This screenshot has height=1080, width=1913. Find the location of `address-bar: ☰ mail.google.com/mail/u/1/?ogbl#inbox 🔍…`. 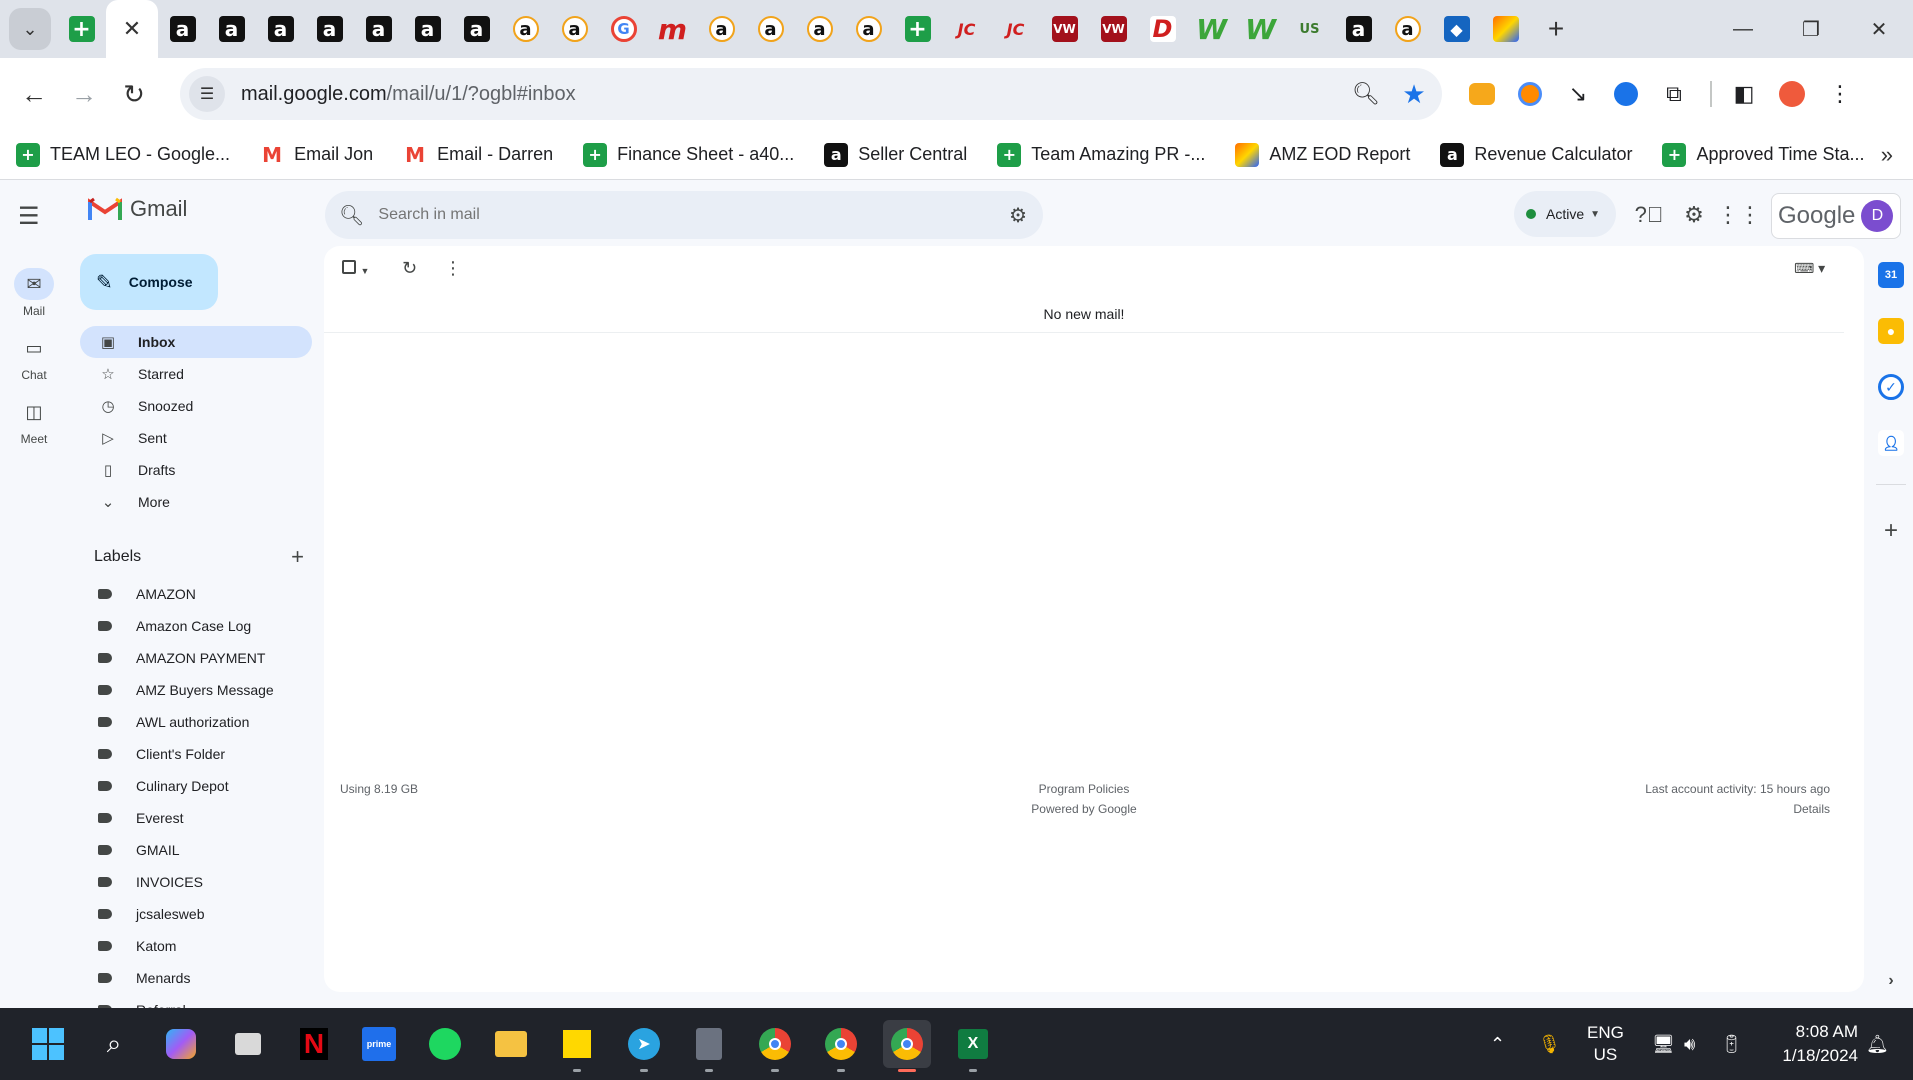

address-bar: ☰ mail.google.com/mail/u/1/?ogbl#inbox 🔍… is located at coordinates (811, 94).